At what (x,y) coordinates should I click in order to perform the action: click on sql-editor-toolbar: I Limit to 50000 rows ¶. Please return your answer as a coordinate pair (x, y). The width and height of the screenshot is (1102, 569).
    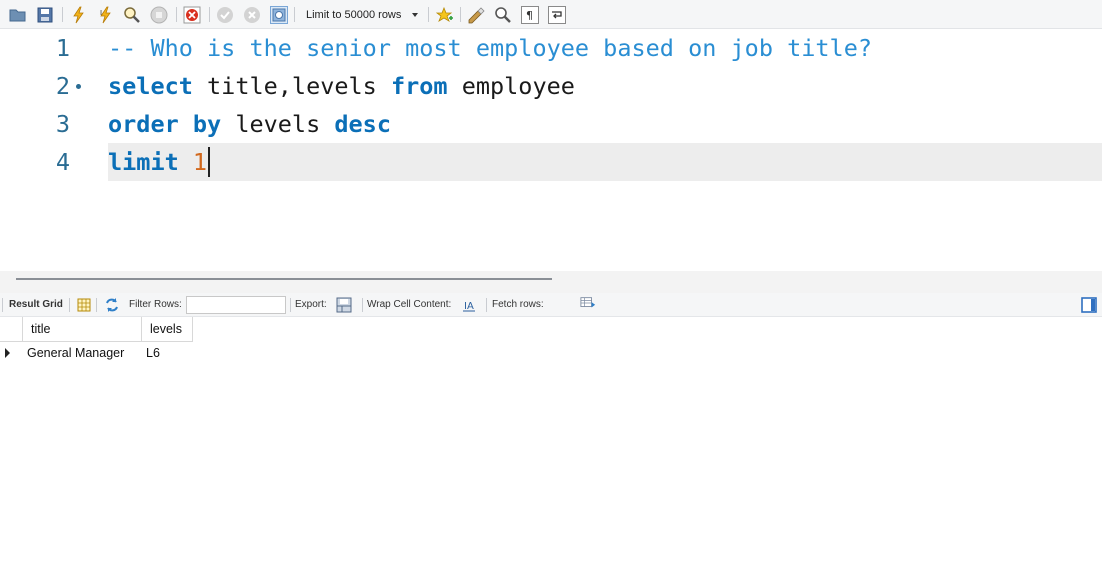
    Looking at the image, I should click on (551, 14).